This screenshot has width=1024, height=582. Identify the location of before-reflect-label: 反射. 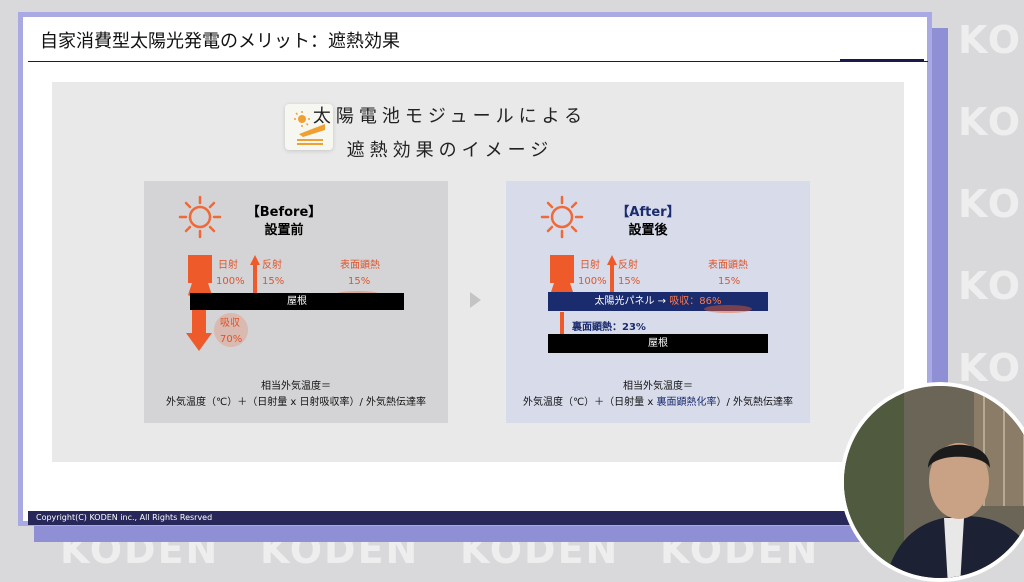
(272, 265).